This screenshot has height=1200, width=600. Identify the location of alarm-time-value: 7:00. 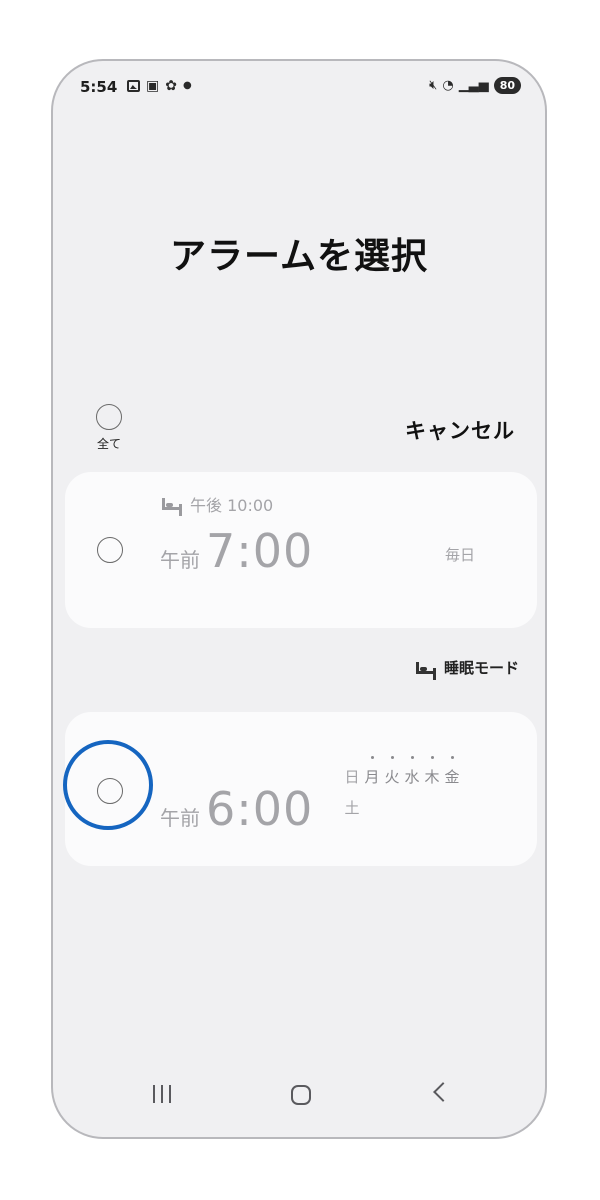
(260, 551).